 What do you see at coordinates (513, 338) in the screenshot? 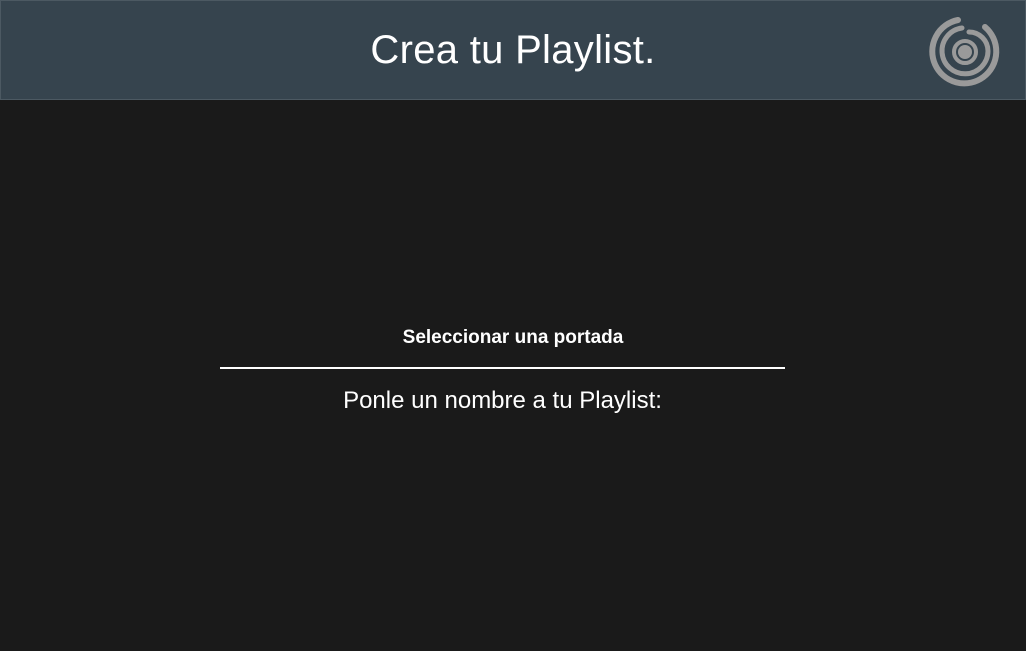
I see `select-cover-button: Seleccionar una portada` at bounding box center [513, 338].